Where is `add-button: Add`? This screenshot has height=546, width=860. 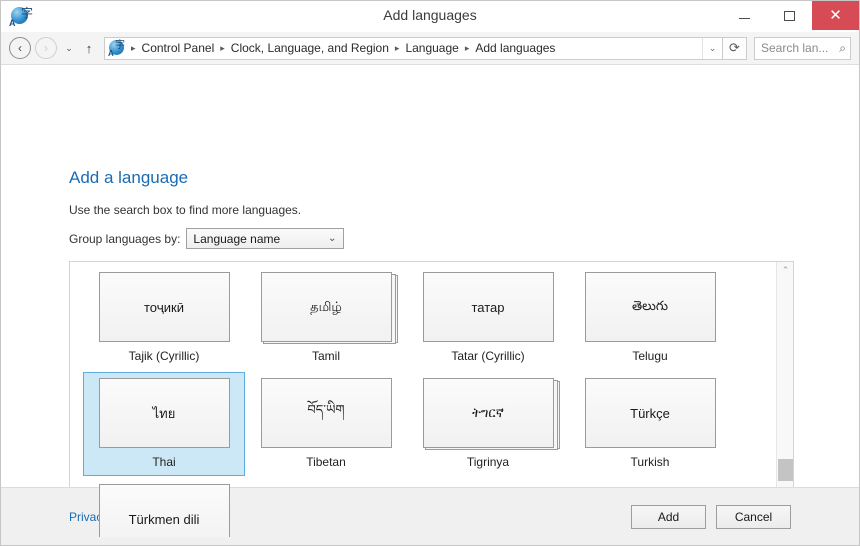 add-button: Add is located at coordinates (668, 516).